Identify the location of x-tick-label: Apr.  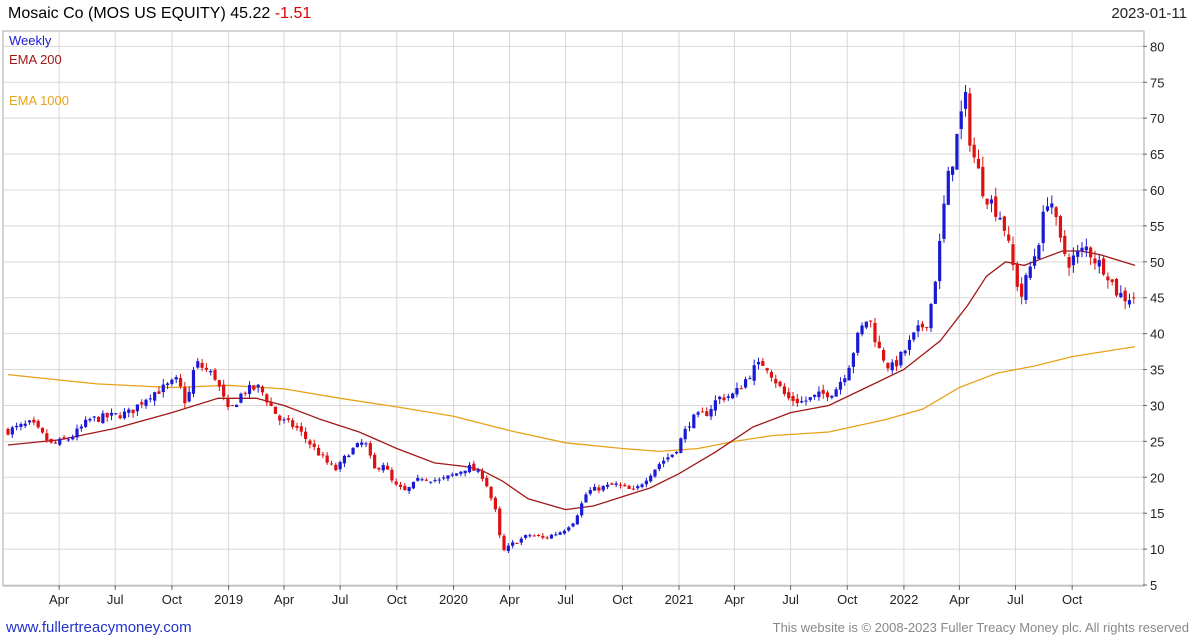
(734, 599).